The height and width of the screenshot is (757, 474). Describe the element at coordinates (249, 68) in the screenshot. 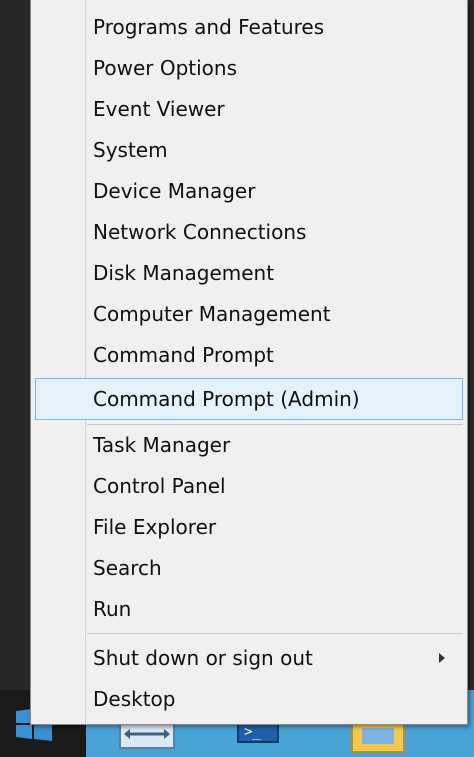

I see `menu-item-power-options: Power Options` at that location.